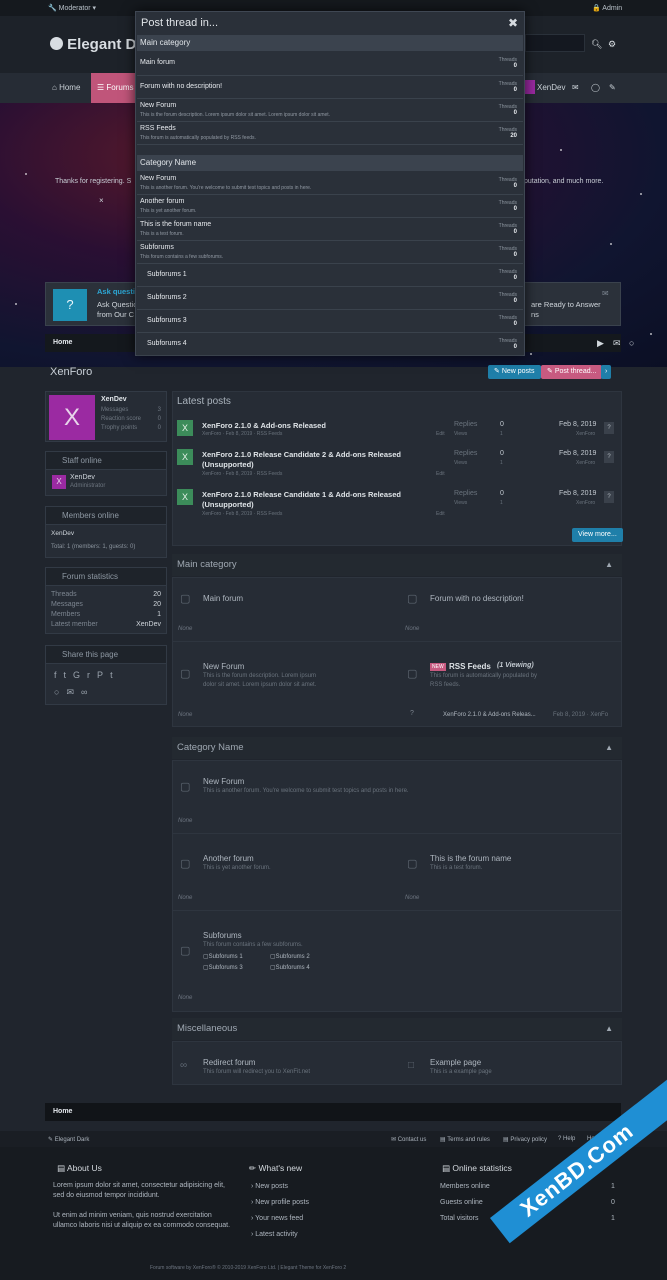  What do you see at coordinates (274, 1234) in the screenshot?
I see `whats-new-link: › Latest activity` at bounding box center [274, 1234].